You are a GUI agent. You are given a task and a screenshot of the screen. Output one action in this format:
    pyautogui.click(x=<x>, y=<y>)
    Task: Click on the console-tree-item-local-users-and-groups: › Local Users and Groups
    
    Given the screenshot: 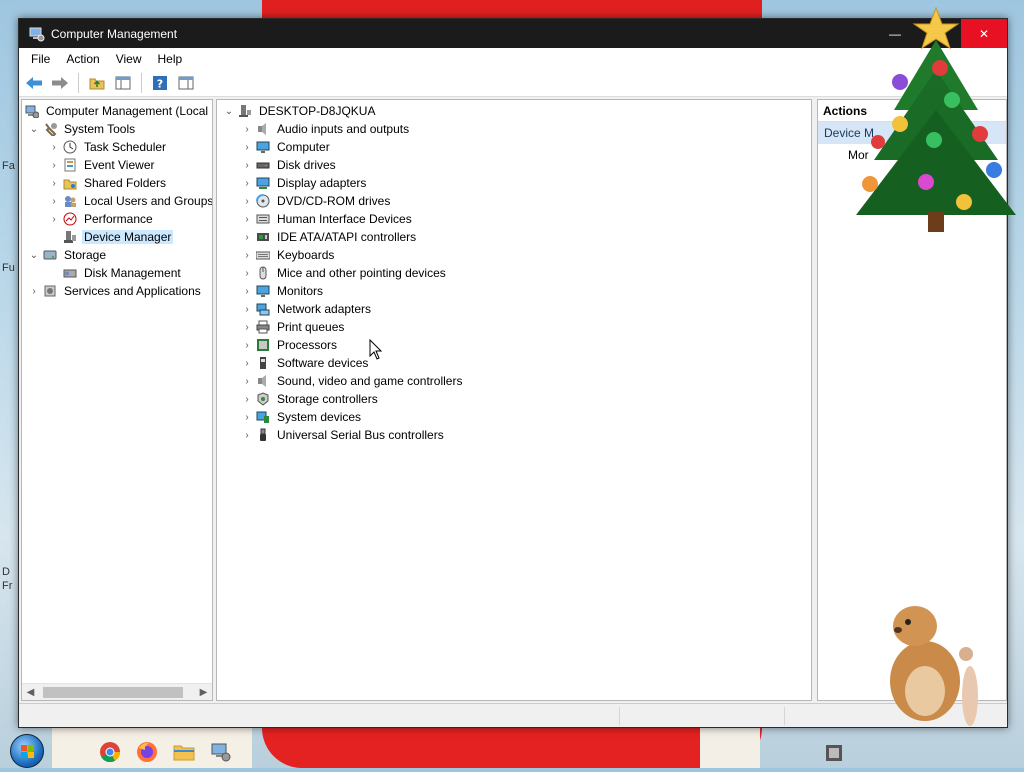 What is the action you would take?
    pyautogui.click(x=117, y=201)
    